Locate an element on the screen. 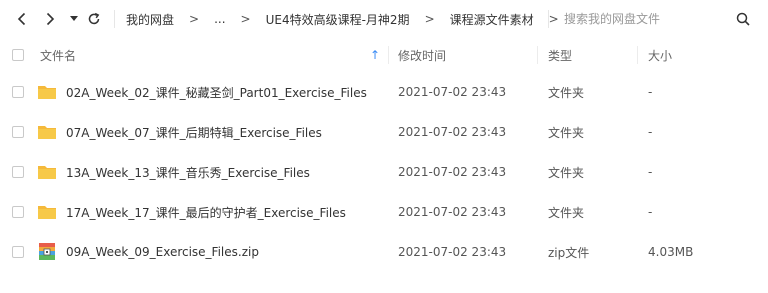 The height and width of the screenshot is (293, 768). forward-button is located at coordinates (50, 19).